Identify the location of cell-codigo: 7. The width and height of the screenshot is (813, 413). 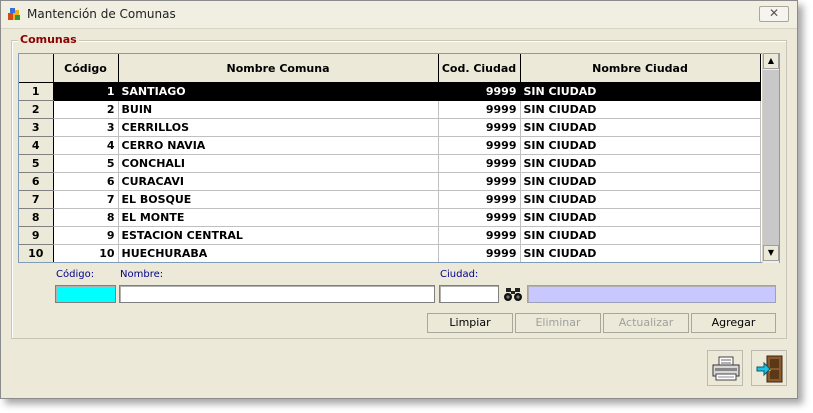
(86, 199).